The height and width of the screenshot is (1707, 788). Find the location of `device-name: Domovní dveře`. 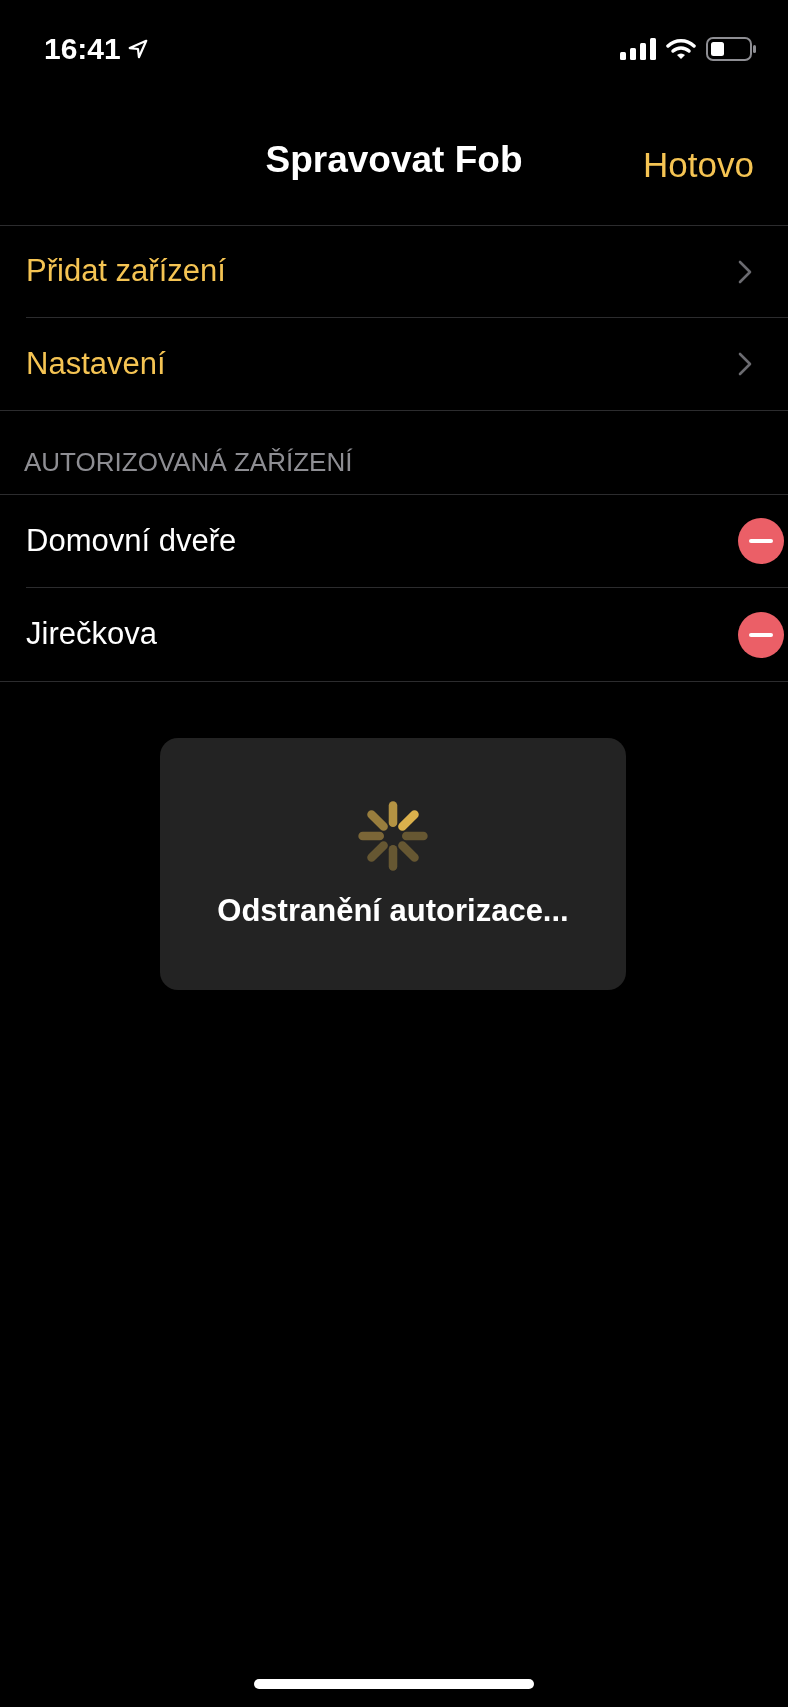

device-name: Domovní dveře is located at coordinates (131, 540).